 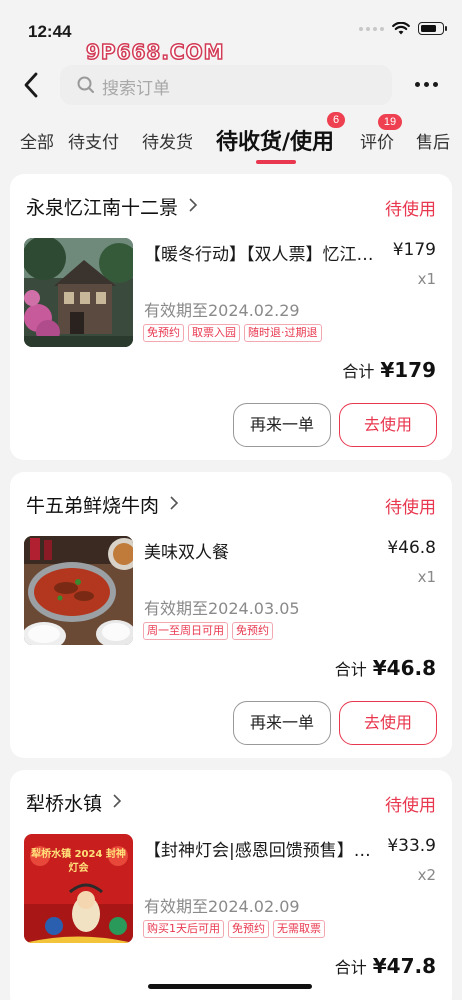 I want to click on tag: 购买1天后可用, so click(x=183, y=929).